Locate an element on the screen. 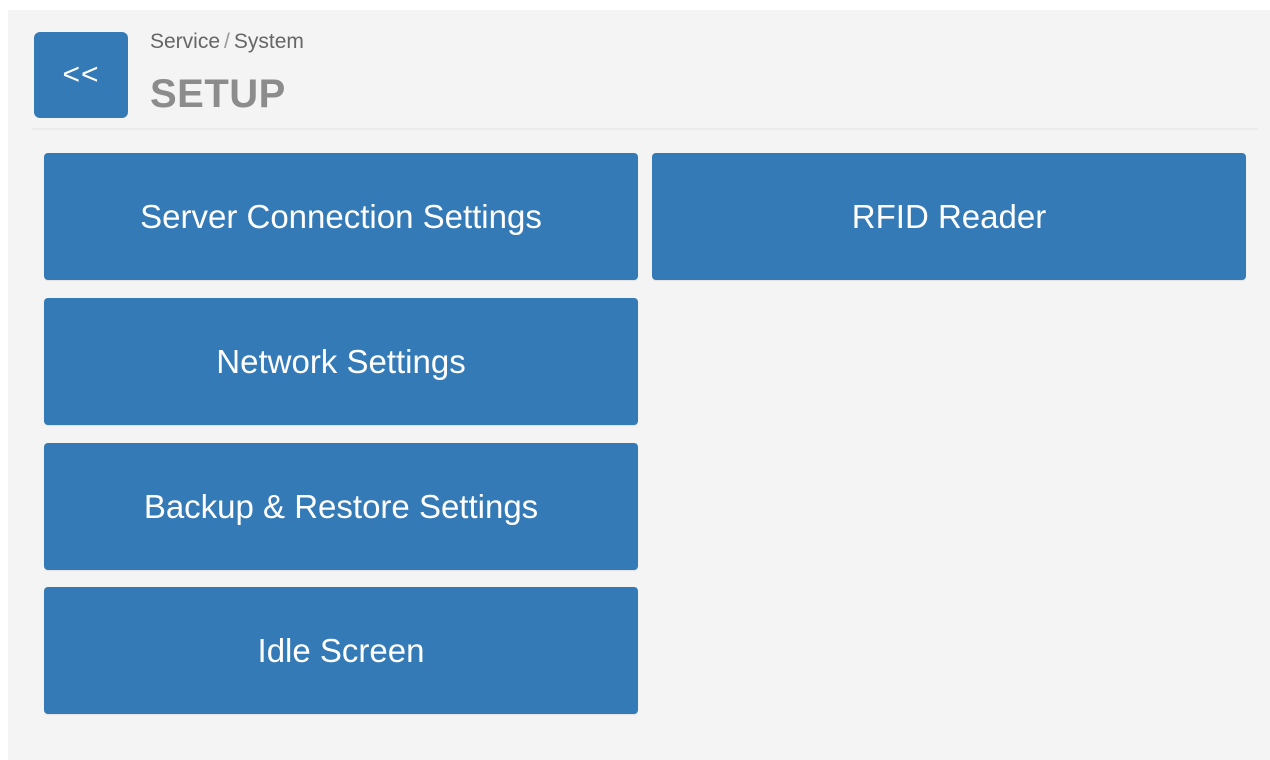  idle-screen-button: Idle Screen is located at coordinates (341, 650).